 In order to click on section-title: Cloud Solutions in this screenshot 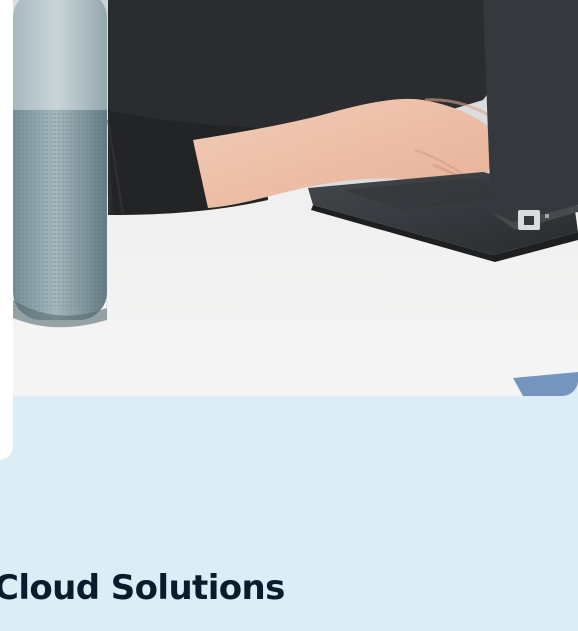, I will do `click(142, 588)`.